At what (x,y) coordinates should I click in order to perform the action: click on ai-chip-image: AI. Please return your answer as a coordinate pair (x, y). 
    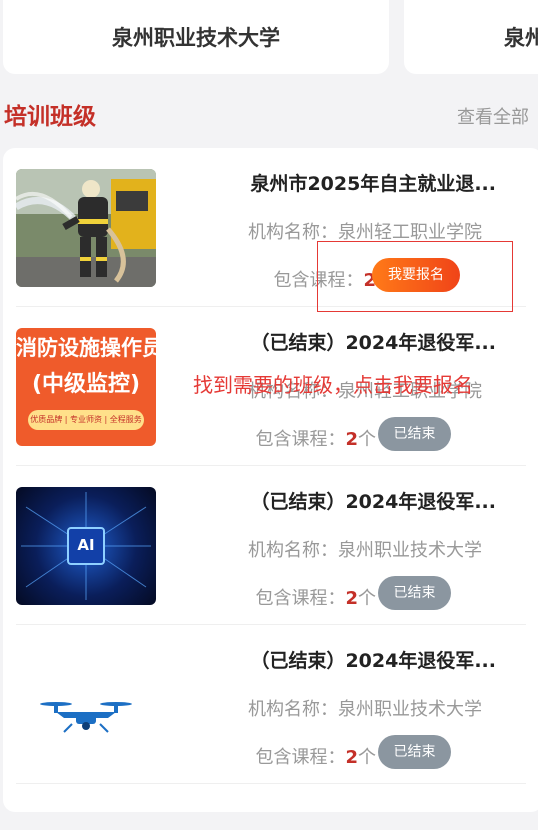
    Looking at the image, I should click on (86, 546).